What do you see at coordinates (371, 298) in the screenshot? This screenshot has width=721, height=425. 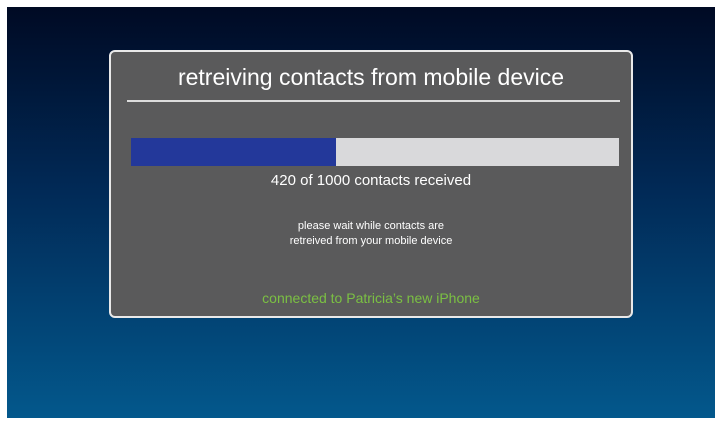 I see `connection-status: connected to Patricia’s new iPhone` at bounding box center [371, 298].